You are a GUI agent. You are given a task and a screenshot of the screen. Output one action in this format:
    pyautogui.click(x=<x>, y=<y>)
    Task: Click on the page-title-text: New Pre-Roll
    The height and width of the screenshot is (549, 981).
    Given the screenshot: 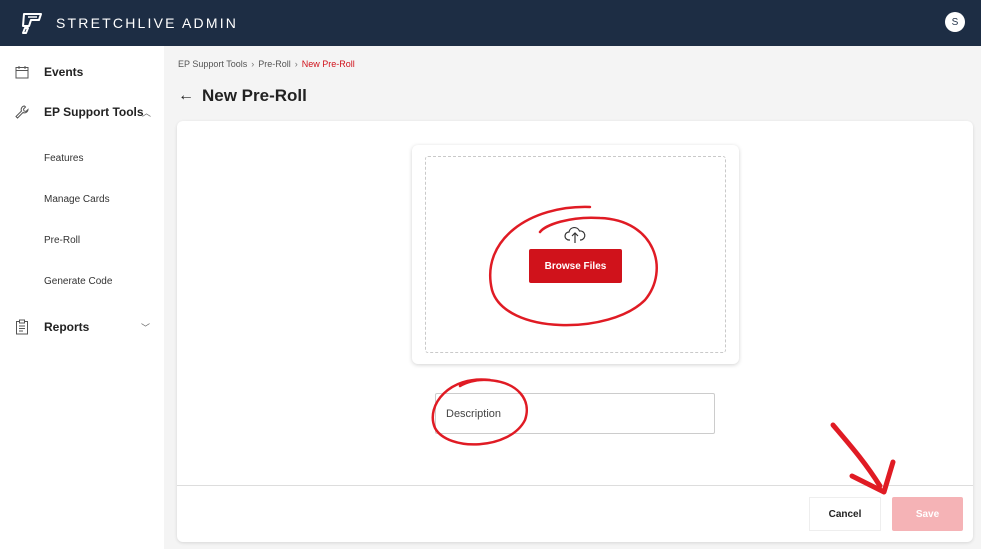 What is the action you would take?
    pyautogui.click(x=254, y=95)
    